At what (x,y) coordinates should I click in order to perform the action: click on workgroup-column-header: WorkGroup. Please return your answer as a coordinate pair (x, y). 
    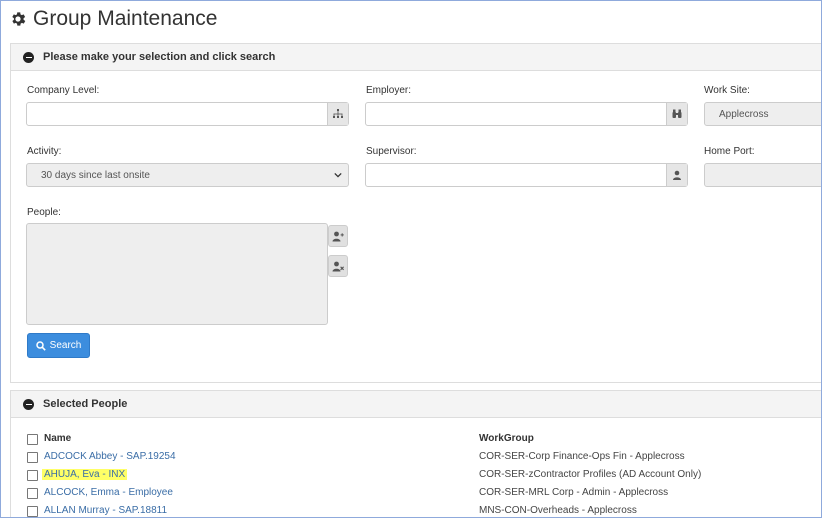
    Looking at the image, I should click on (506, 438).